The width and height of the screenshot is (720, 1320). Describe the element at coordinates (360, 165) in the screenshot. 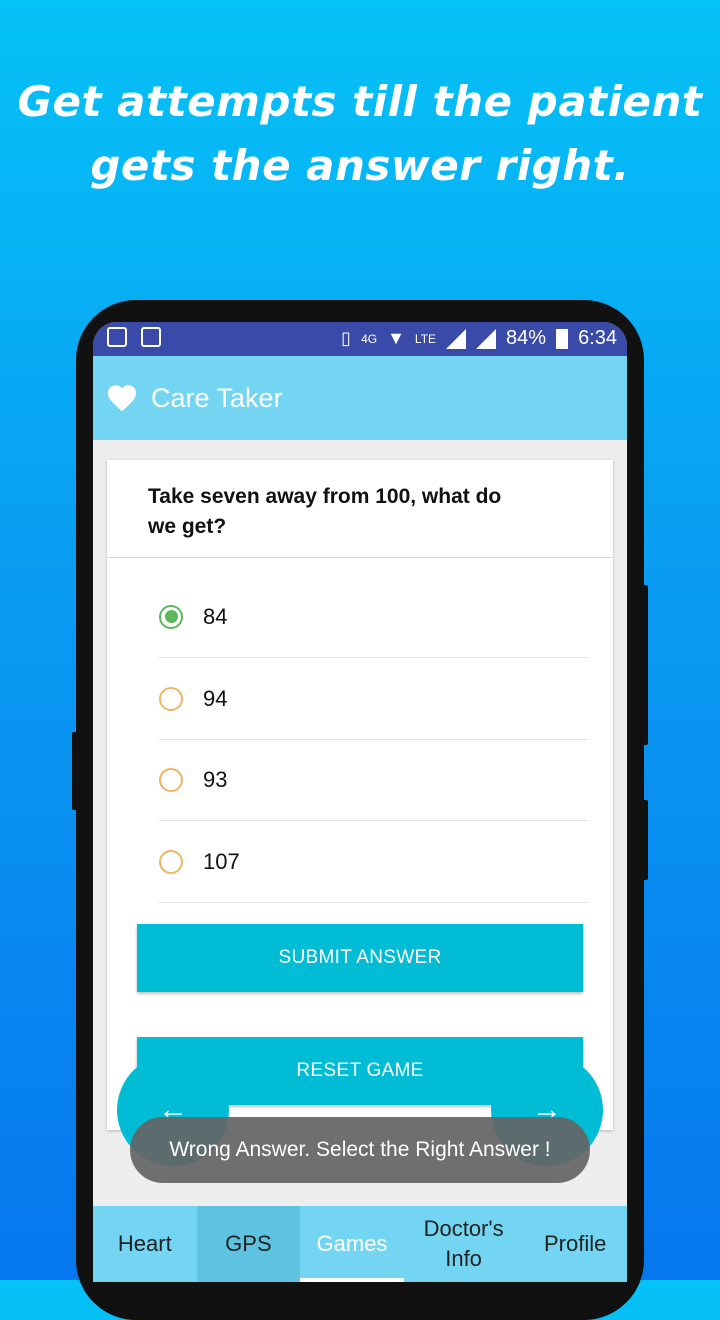

I see `headline-line-2: gets the answer right.` at that location.